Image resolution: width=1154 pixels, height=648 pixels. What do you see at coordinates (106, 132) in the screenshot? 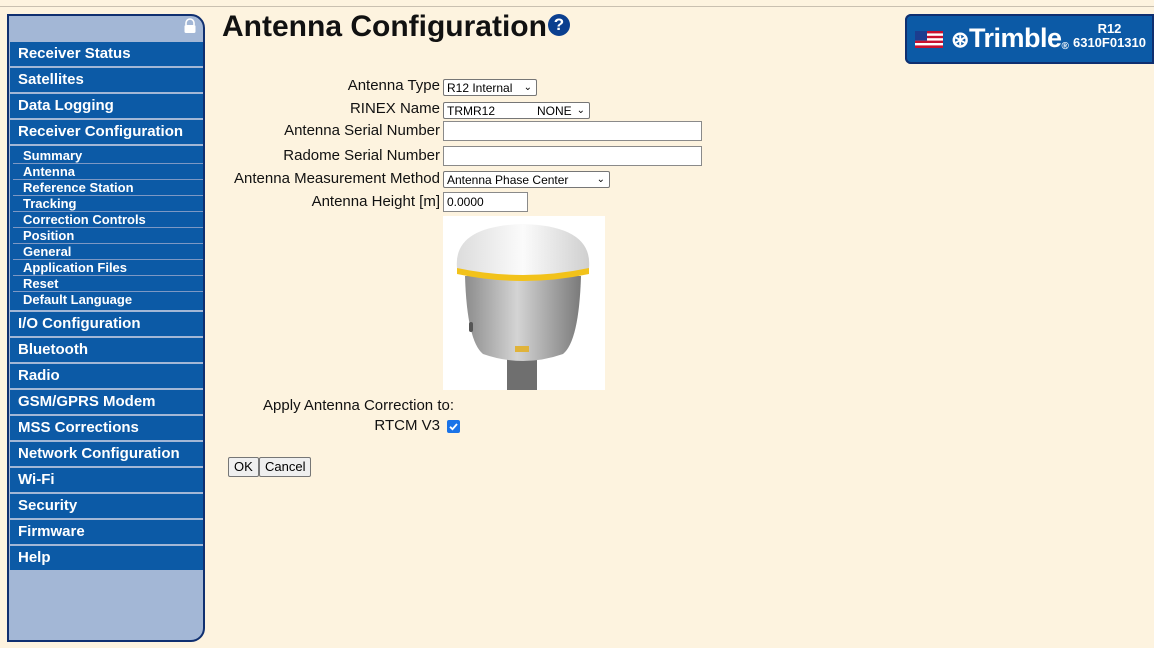
I see `sidebar-item-receiver-configuration: Receiver Configuration` at bounding box center [106, 132].